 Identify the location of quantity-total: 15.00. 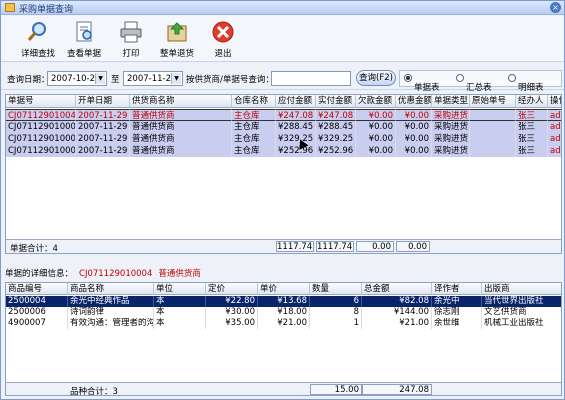
(336, 389).